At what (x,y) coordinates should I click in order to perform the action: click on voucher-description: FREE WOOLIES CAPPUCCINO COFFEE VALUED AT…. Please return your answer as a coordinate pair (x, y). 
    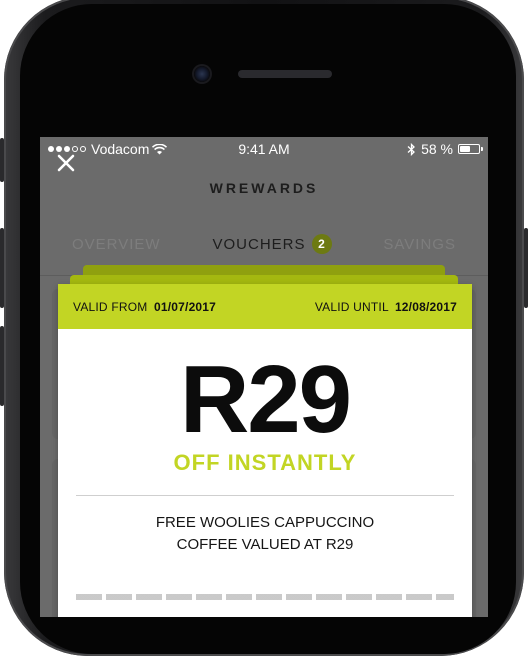
    Looking at the image, I should click on (265, 534).